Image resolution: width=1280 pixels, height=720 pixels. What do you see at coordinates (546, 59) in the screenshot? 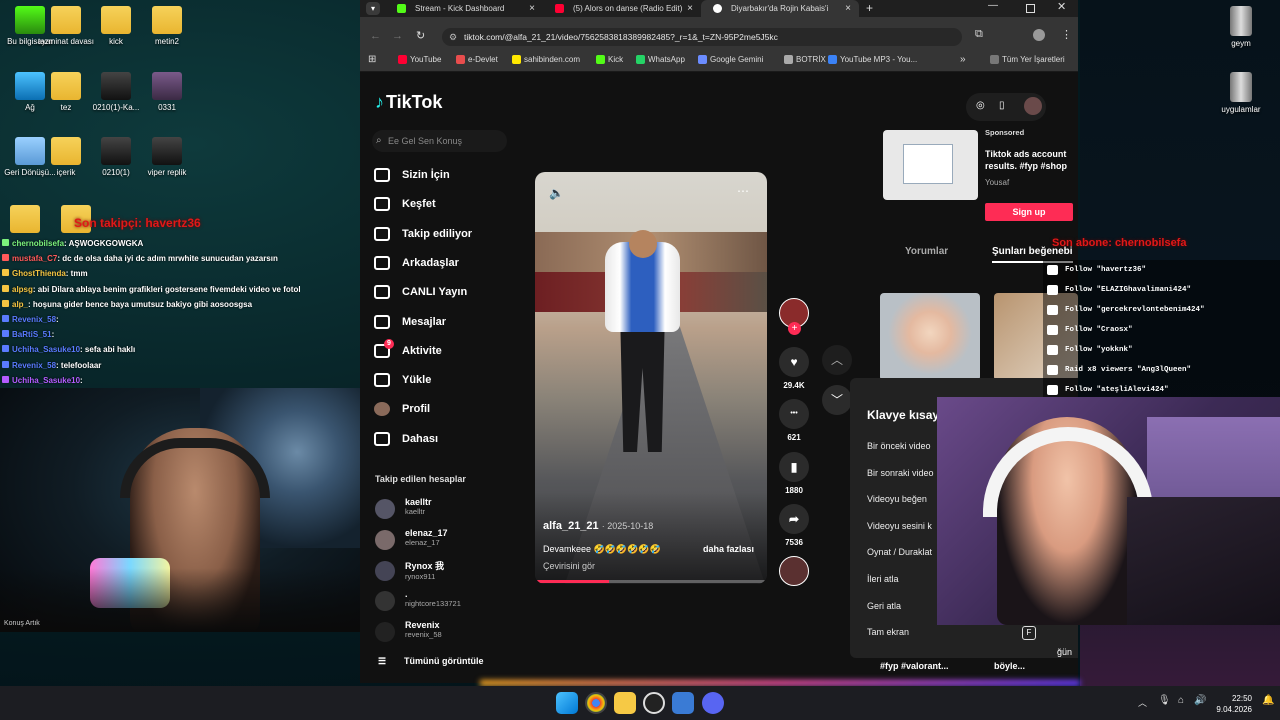
I see `bookmark-sahibinden-com: sahibinden.com` at bounding box center [546, 59].